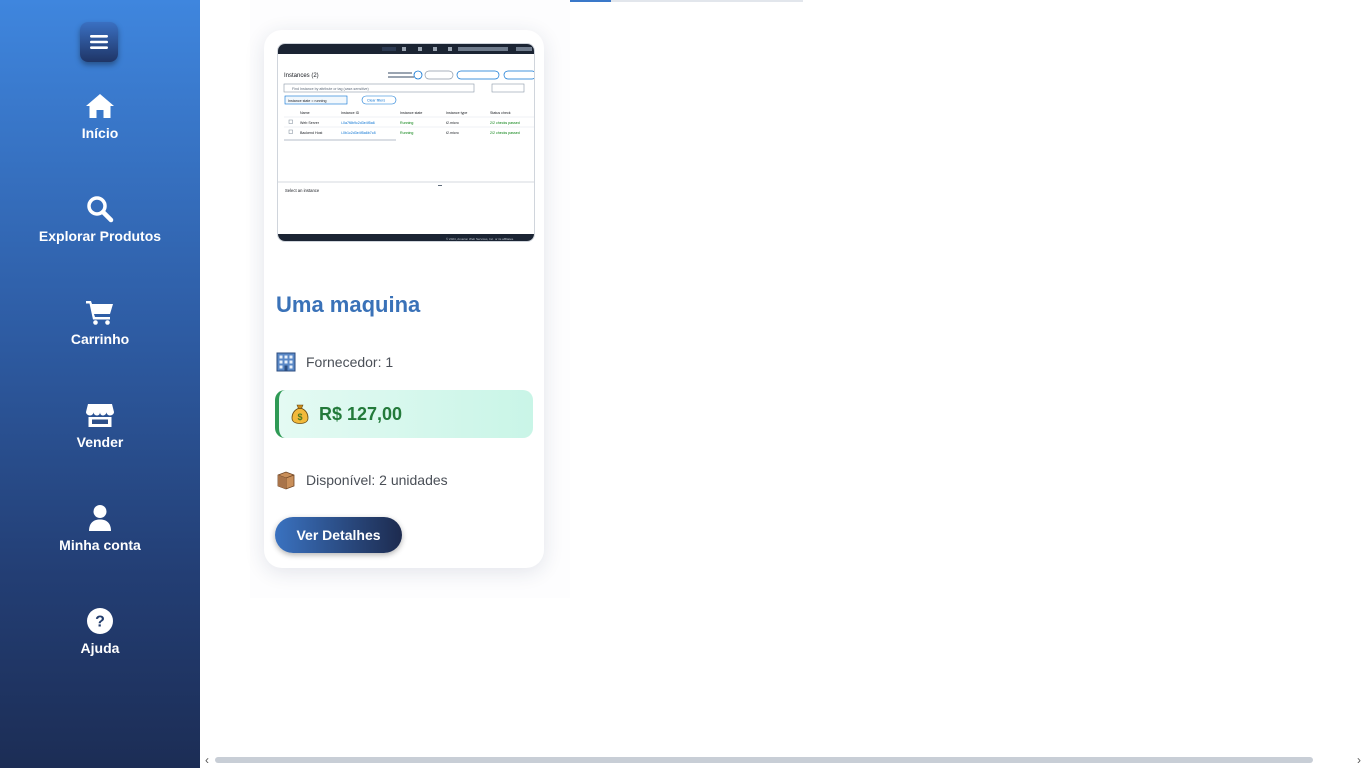 The image size is (1366, 768). I want to click on thumb-row2-state: Running, so click(406, 133).